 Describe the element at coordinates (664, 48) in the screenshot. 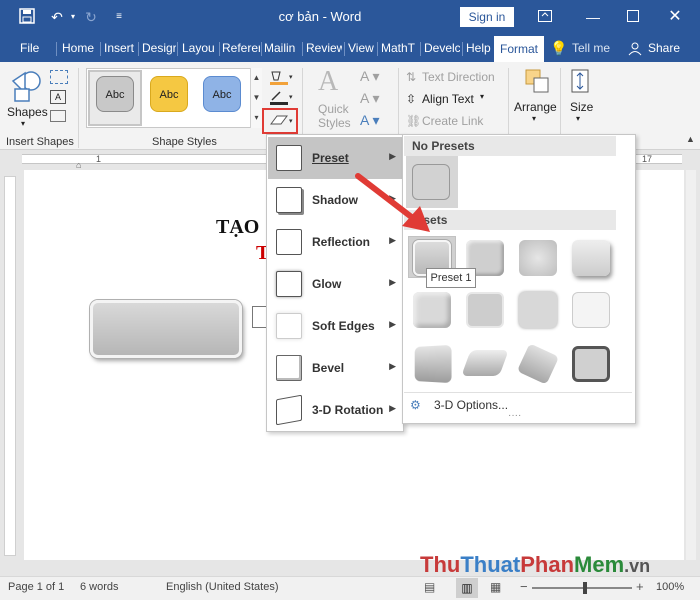

I see `share-button: Share` at that location.